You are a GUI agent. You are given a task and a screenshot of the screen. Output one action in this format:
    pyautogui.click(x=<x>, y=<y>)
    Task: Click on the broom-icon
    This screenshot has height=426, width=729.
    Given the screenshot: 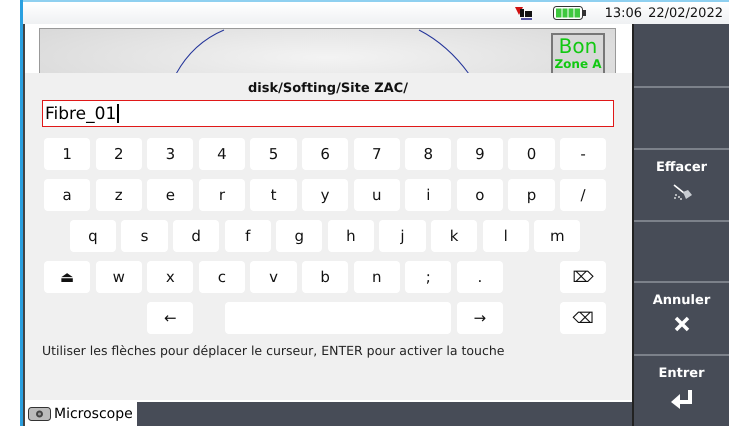 What is the action you would take?
    pyautogui.click(x=681, y=191)
    